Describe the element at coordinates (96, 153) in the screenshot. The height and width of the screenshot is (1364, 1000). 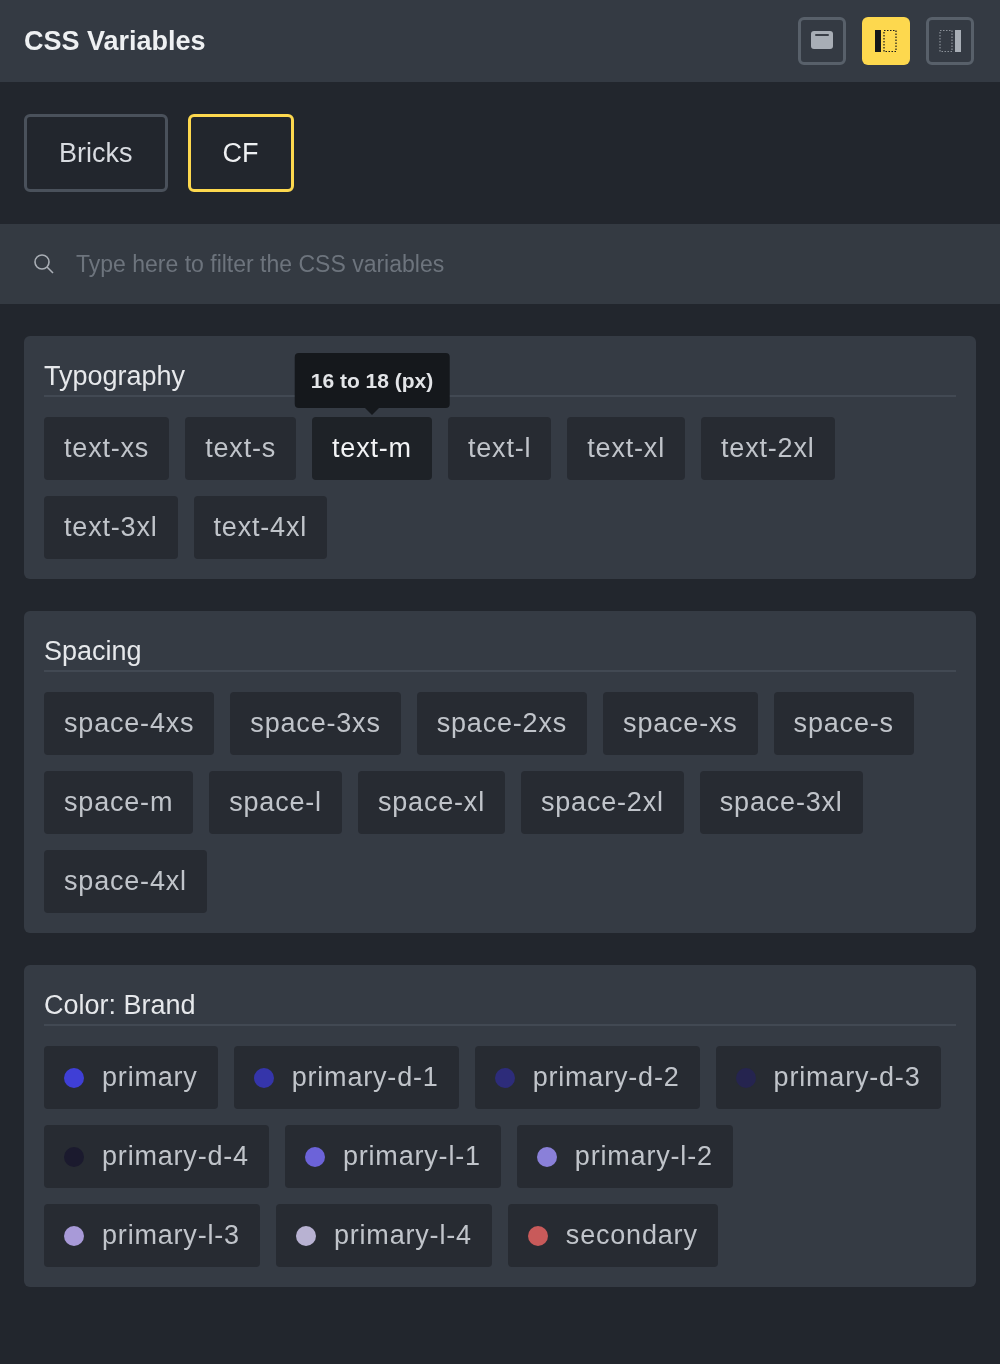
I see `framework-tab: Bricks` at that location.